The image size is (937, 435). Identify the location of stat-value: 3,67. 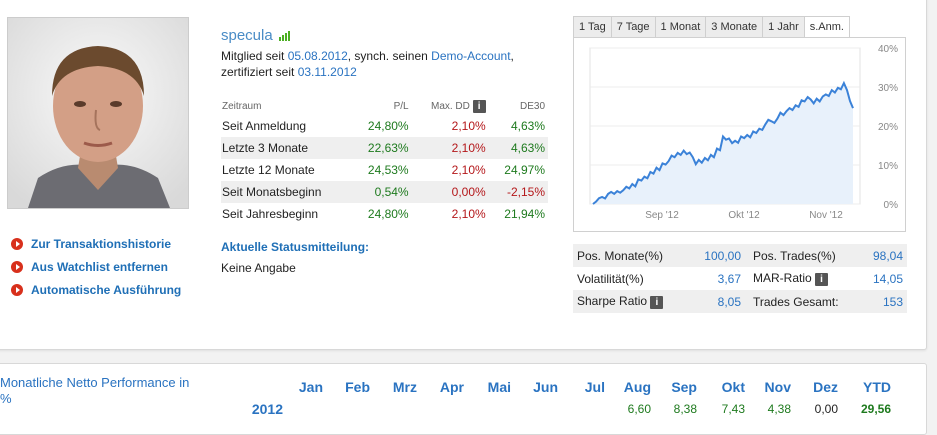
(729, 278).